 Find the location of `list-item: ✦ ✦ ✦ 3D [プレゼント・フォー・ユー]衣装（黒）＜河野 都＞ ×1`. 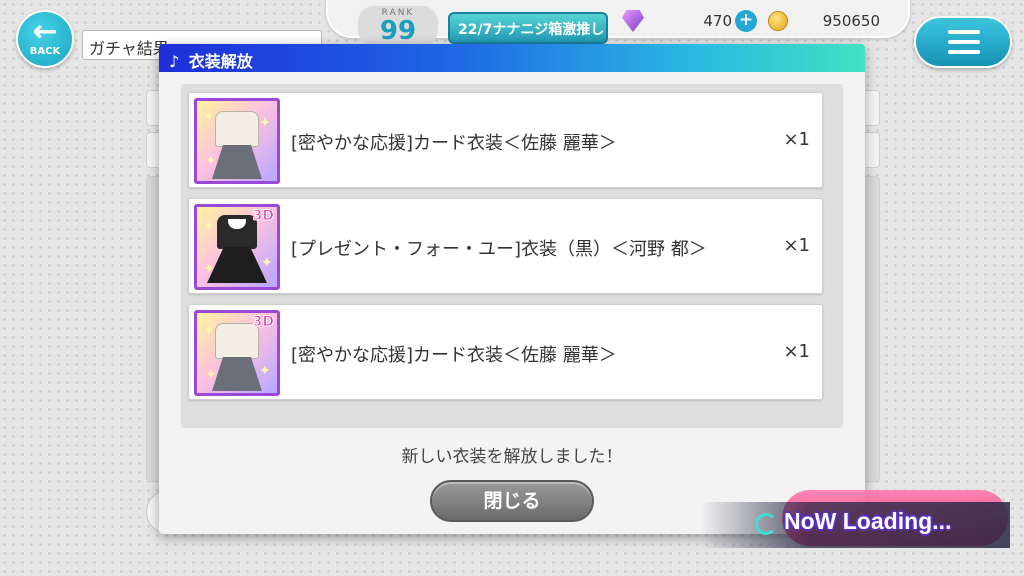

list-item: ✦ ✦ ✦ 3D [プレゼント・フォー・ユー]衣装（黒）＜河野 都＞ ×1 is located at coordinates (505, 246).